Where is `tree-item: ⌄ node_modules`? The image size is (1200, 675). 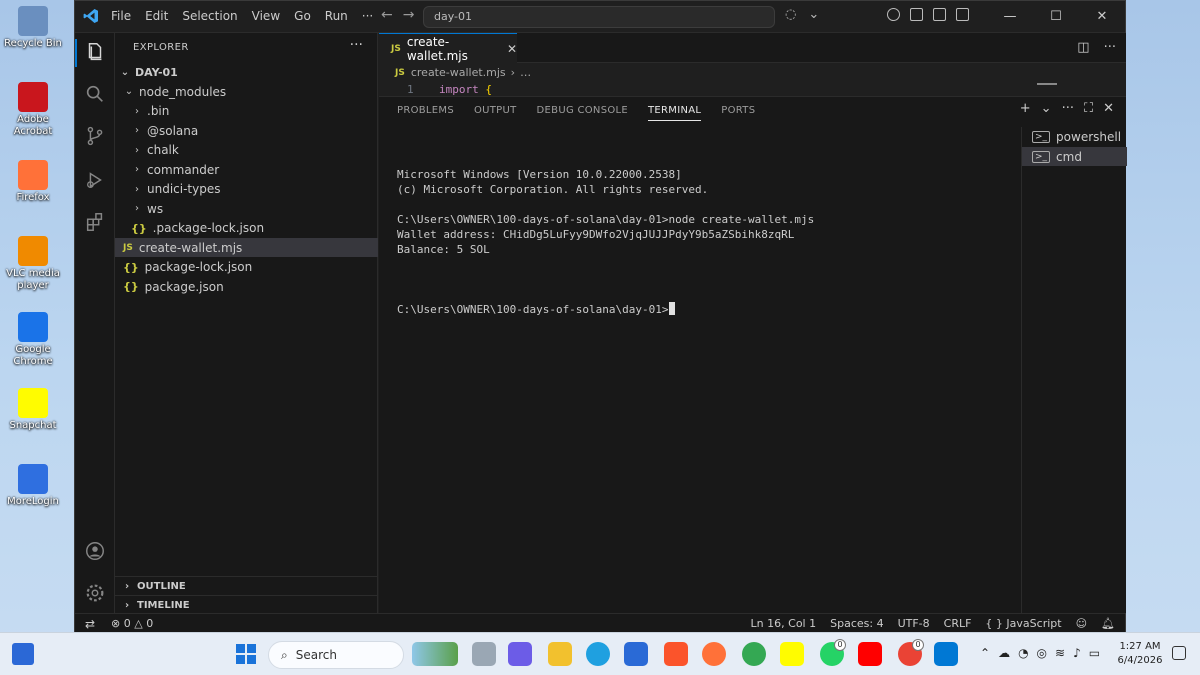
tree-item: ⌄ node_modules is located at coordinates (246, 91).